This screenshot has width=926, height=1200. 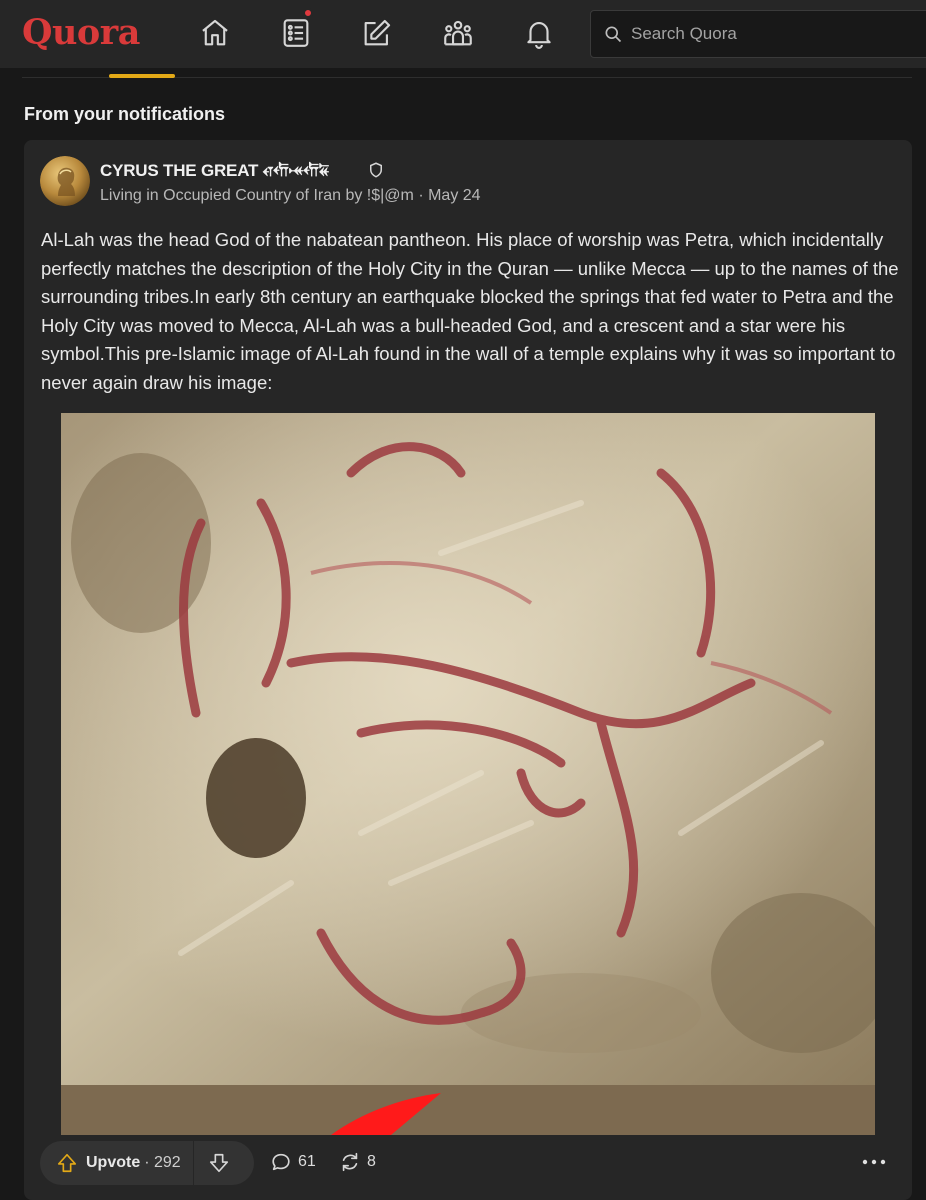 What do you see at coordinates (458, 33) in the screenshot?
I see `spaces-icon` at bounding box center [458, 33].